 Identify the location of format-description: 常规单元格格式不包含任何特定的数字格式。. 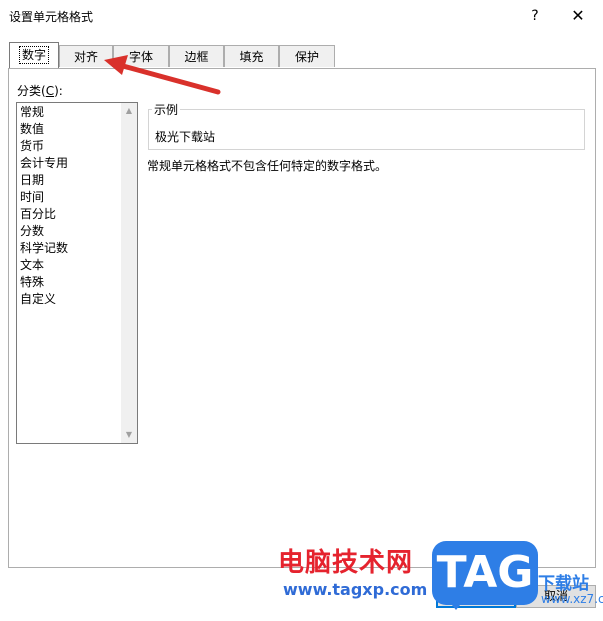
(267, 166).